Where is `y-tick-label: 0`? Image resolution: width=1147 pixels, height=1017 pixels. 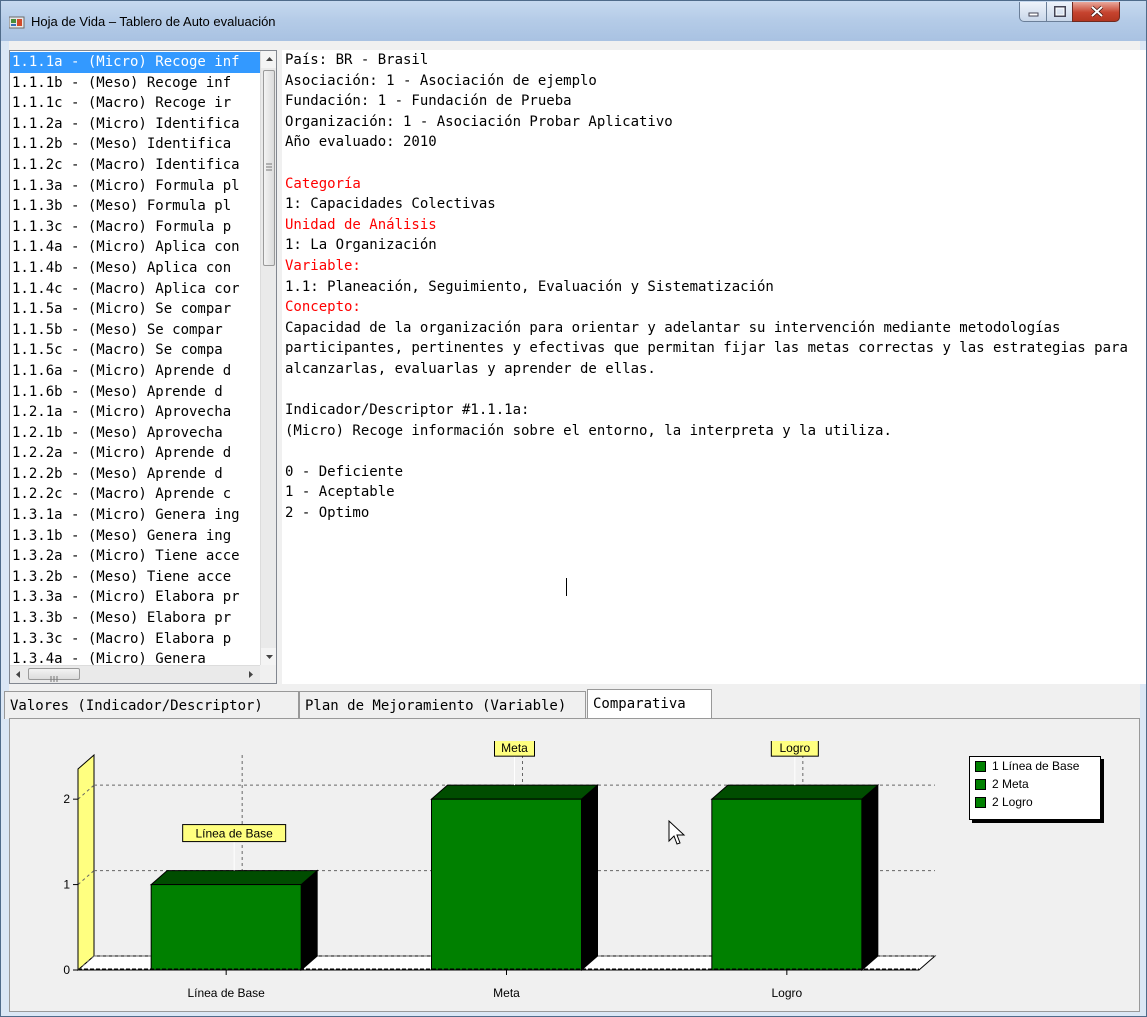
y-tick-label: 0 is located at coordinates (66, 970).